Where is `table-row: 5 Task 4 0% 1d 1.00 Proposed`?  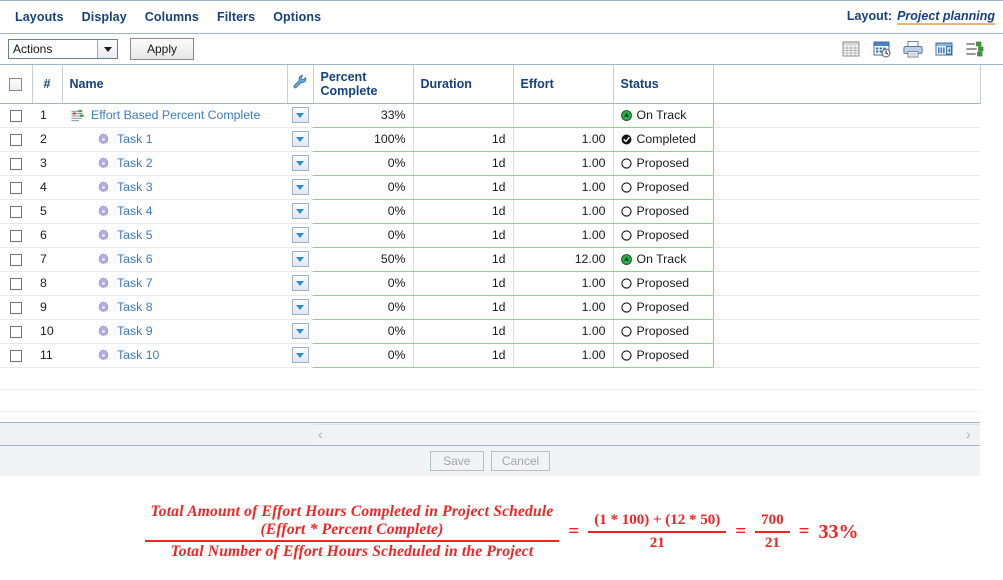 table-row: 5 Task 4 0% 1d 1.00 Proposed is located at coordinates (490, 211).